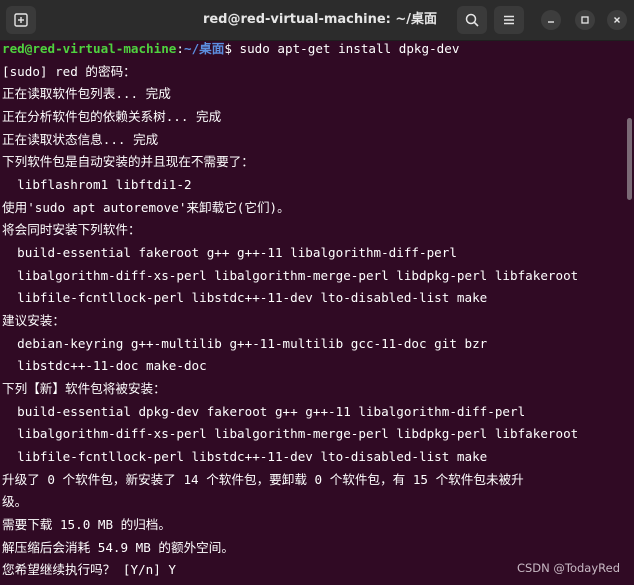 The height and width of the screenshot is (585, 634). What do you see at coordinates (15, 501) in the screenshot?
I see `output-line: 级。` at bounding box center [15, 501].